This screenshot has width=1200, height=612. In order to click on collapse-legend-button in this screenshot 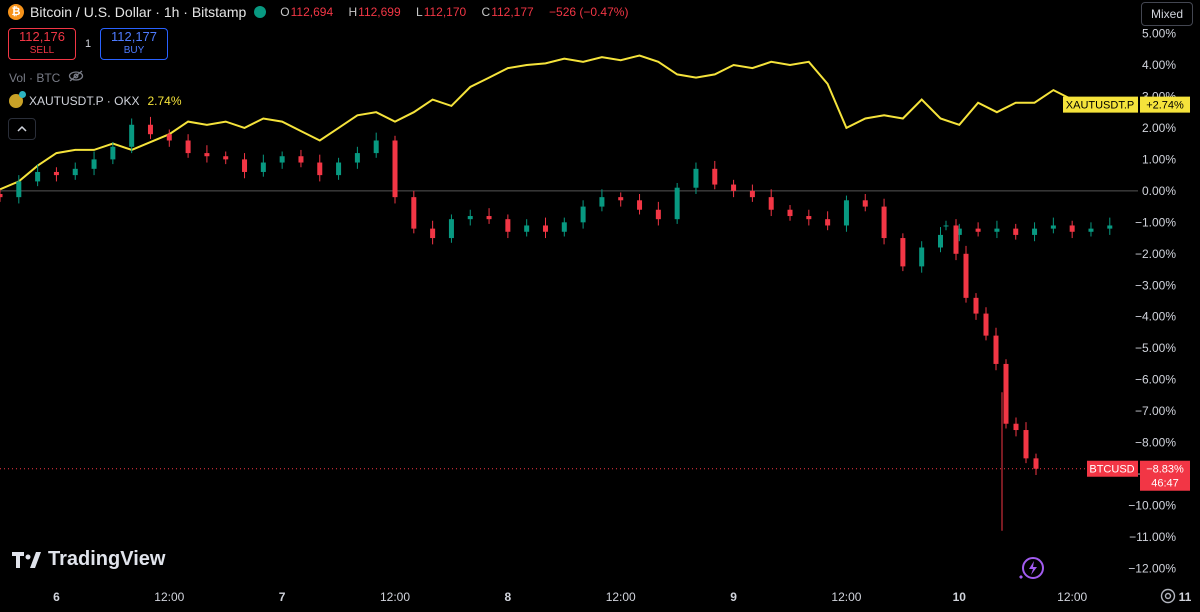, I will do `click(22, 129)`.